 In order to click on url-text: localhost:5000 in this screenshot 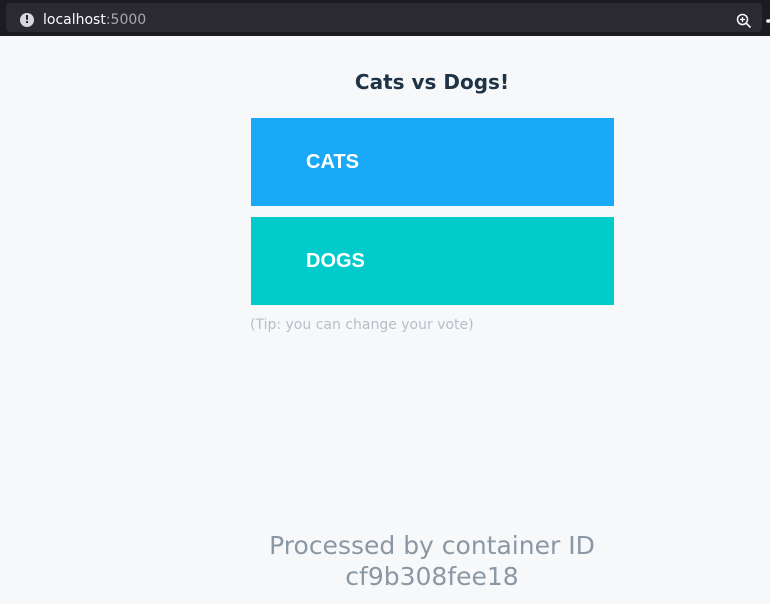, I will do `click(94, 20)`.